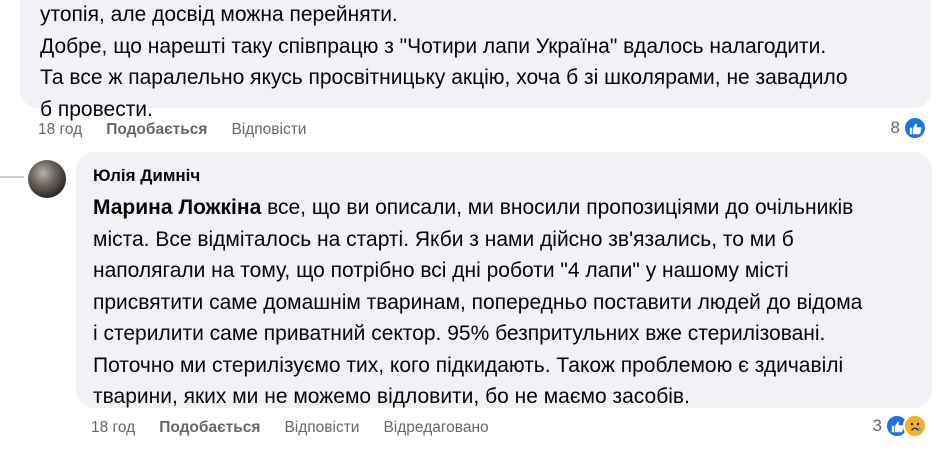 Image resolution: width=942 pixels, height=450 pixels. I want to click on reaction-count: 3, so click(877, 425).